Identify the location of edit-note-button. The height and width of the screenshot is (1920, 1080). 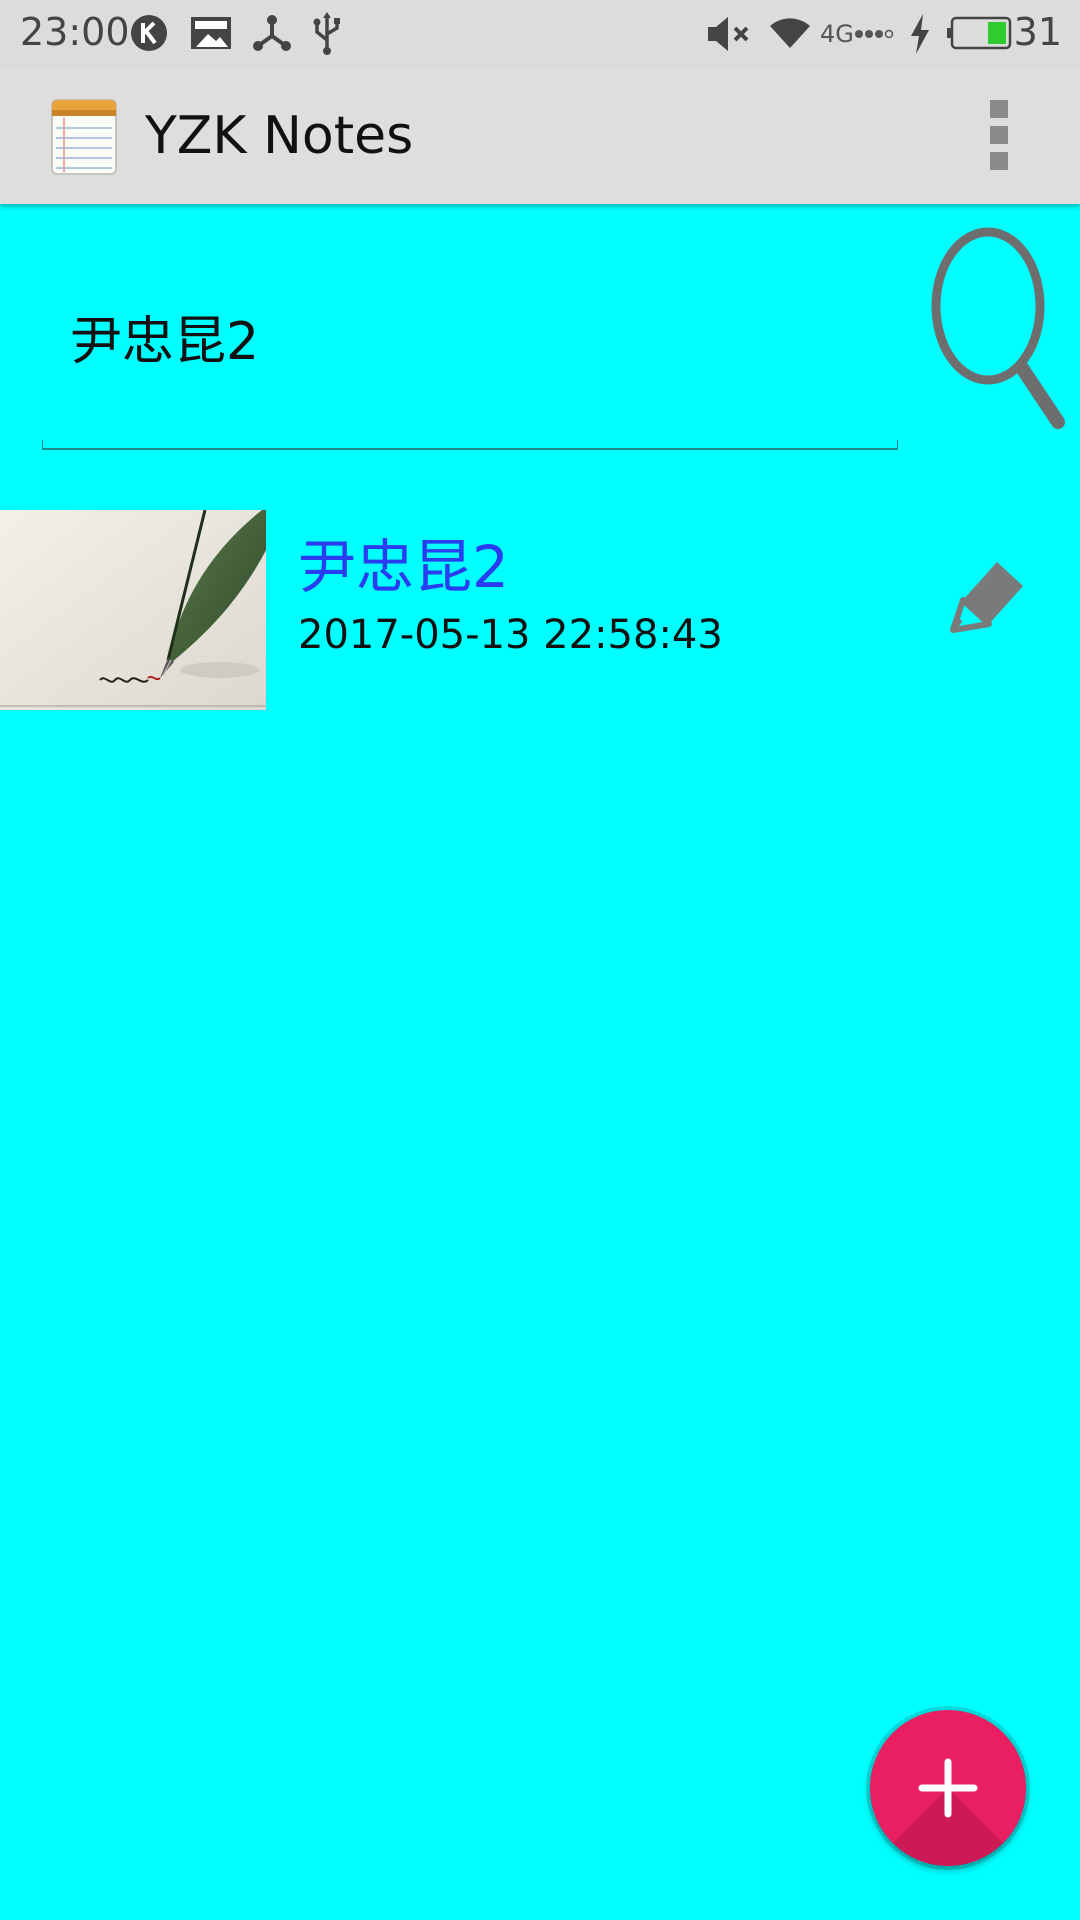
(990, 593).